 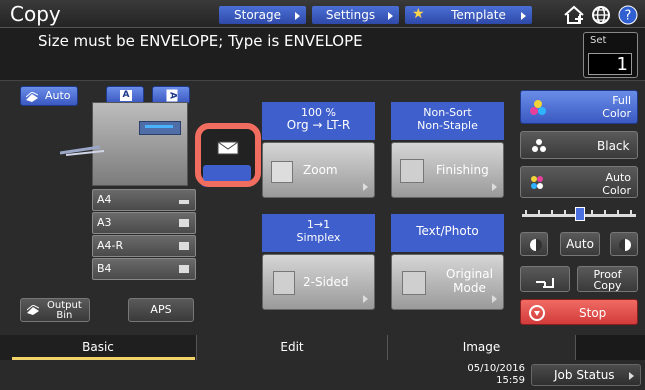 I want to click on two-sided-button: 2-Sided, so click(x=318, y=282).